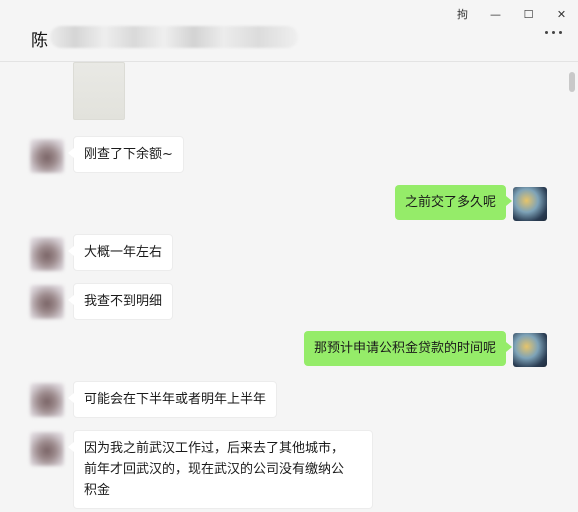 Image resolution: width=578 pixels, height=512 pixels. Describe the element at coordinates (553, 32) in the screenshot. I see `more-dots-icon` at that location.